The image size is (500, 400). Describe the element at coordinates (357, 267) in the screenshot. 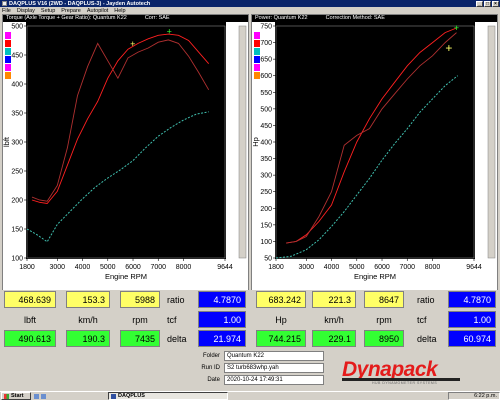

I see `power-xtick-label: 5000` at that location.